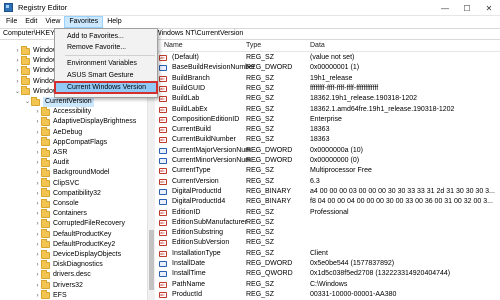 The height and width of the screenshot is (300, 500). What do you see at coordinates (58, 132) in the screenshot?
I see `tree-node: › AeDebug` at bounding box center [58, 132].